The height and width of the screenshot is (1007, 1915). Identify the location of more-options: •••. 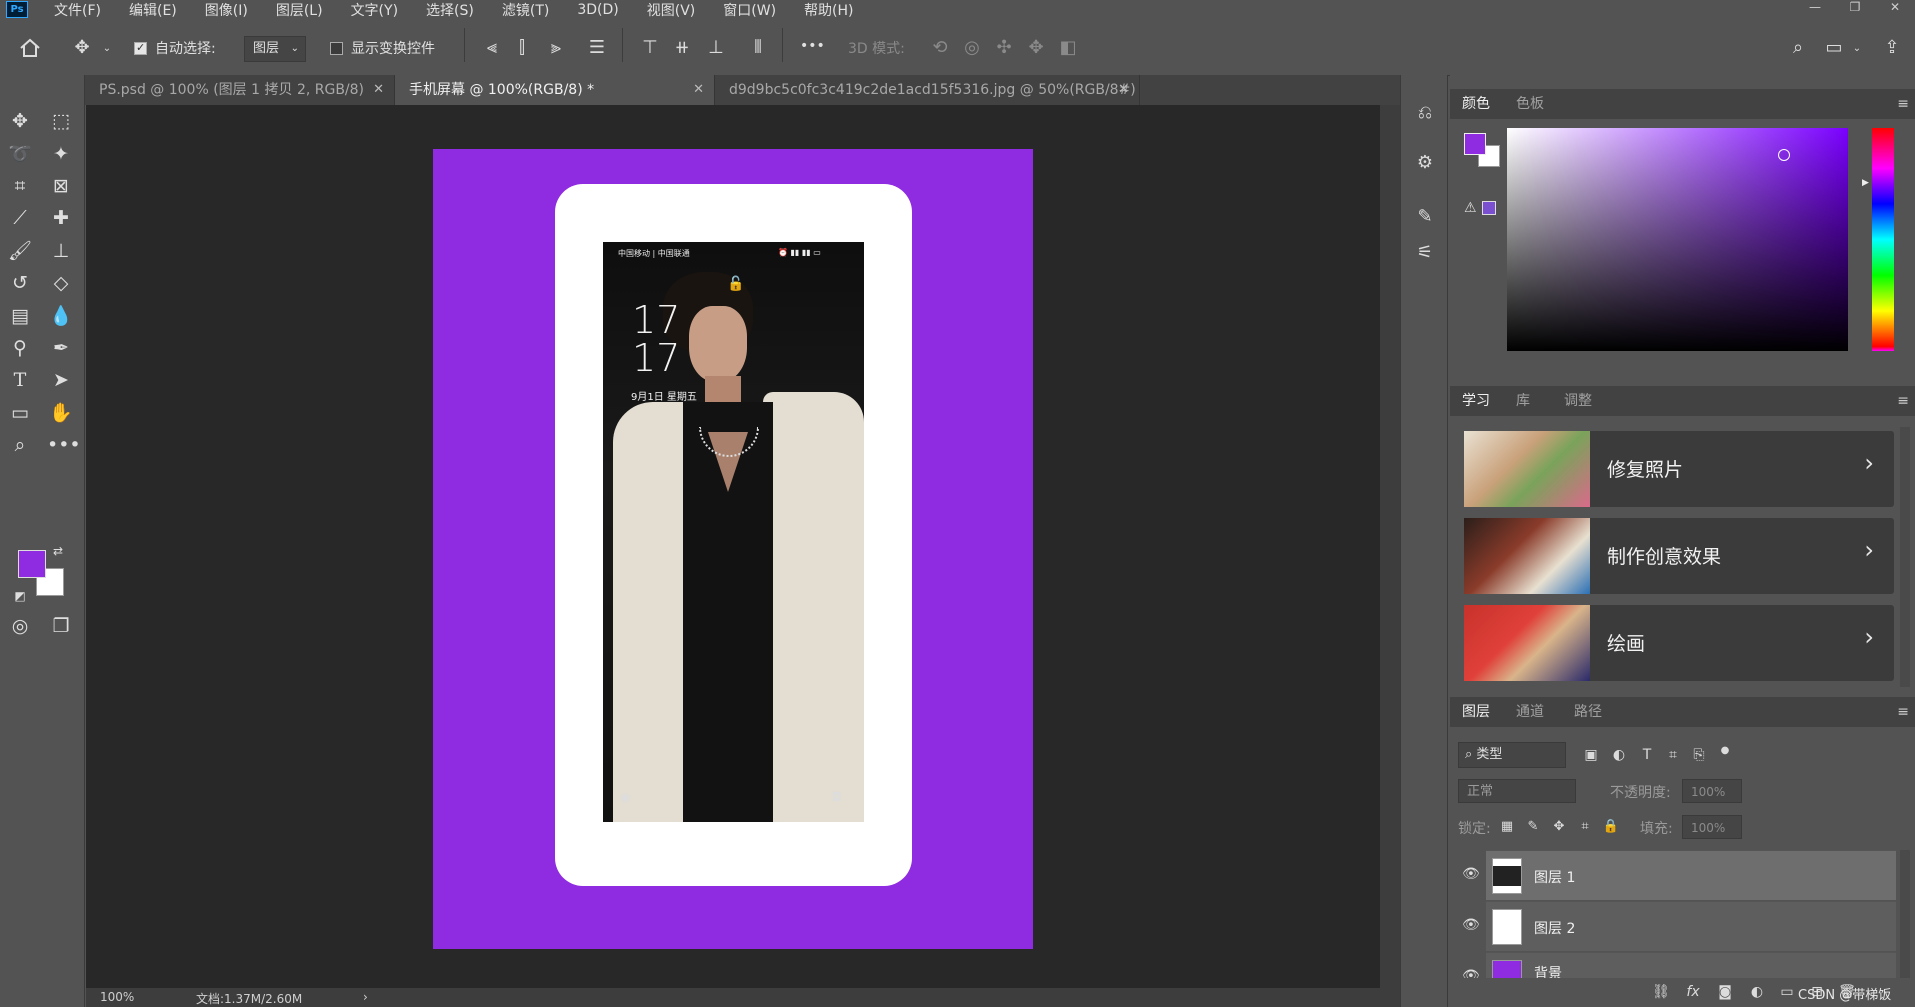
(812, 46).